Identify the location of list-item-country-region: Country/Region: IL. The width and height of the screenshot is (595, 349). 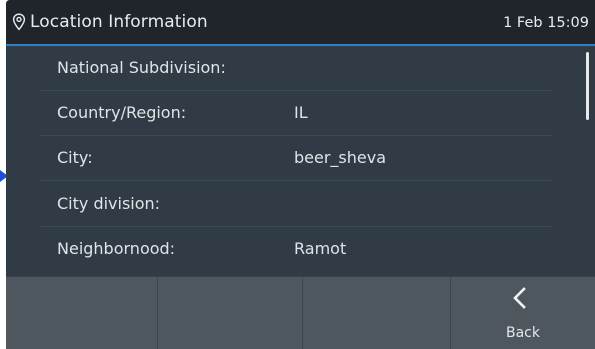
(296, 113).